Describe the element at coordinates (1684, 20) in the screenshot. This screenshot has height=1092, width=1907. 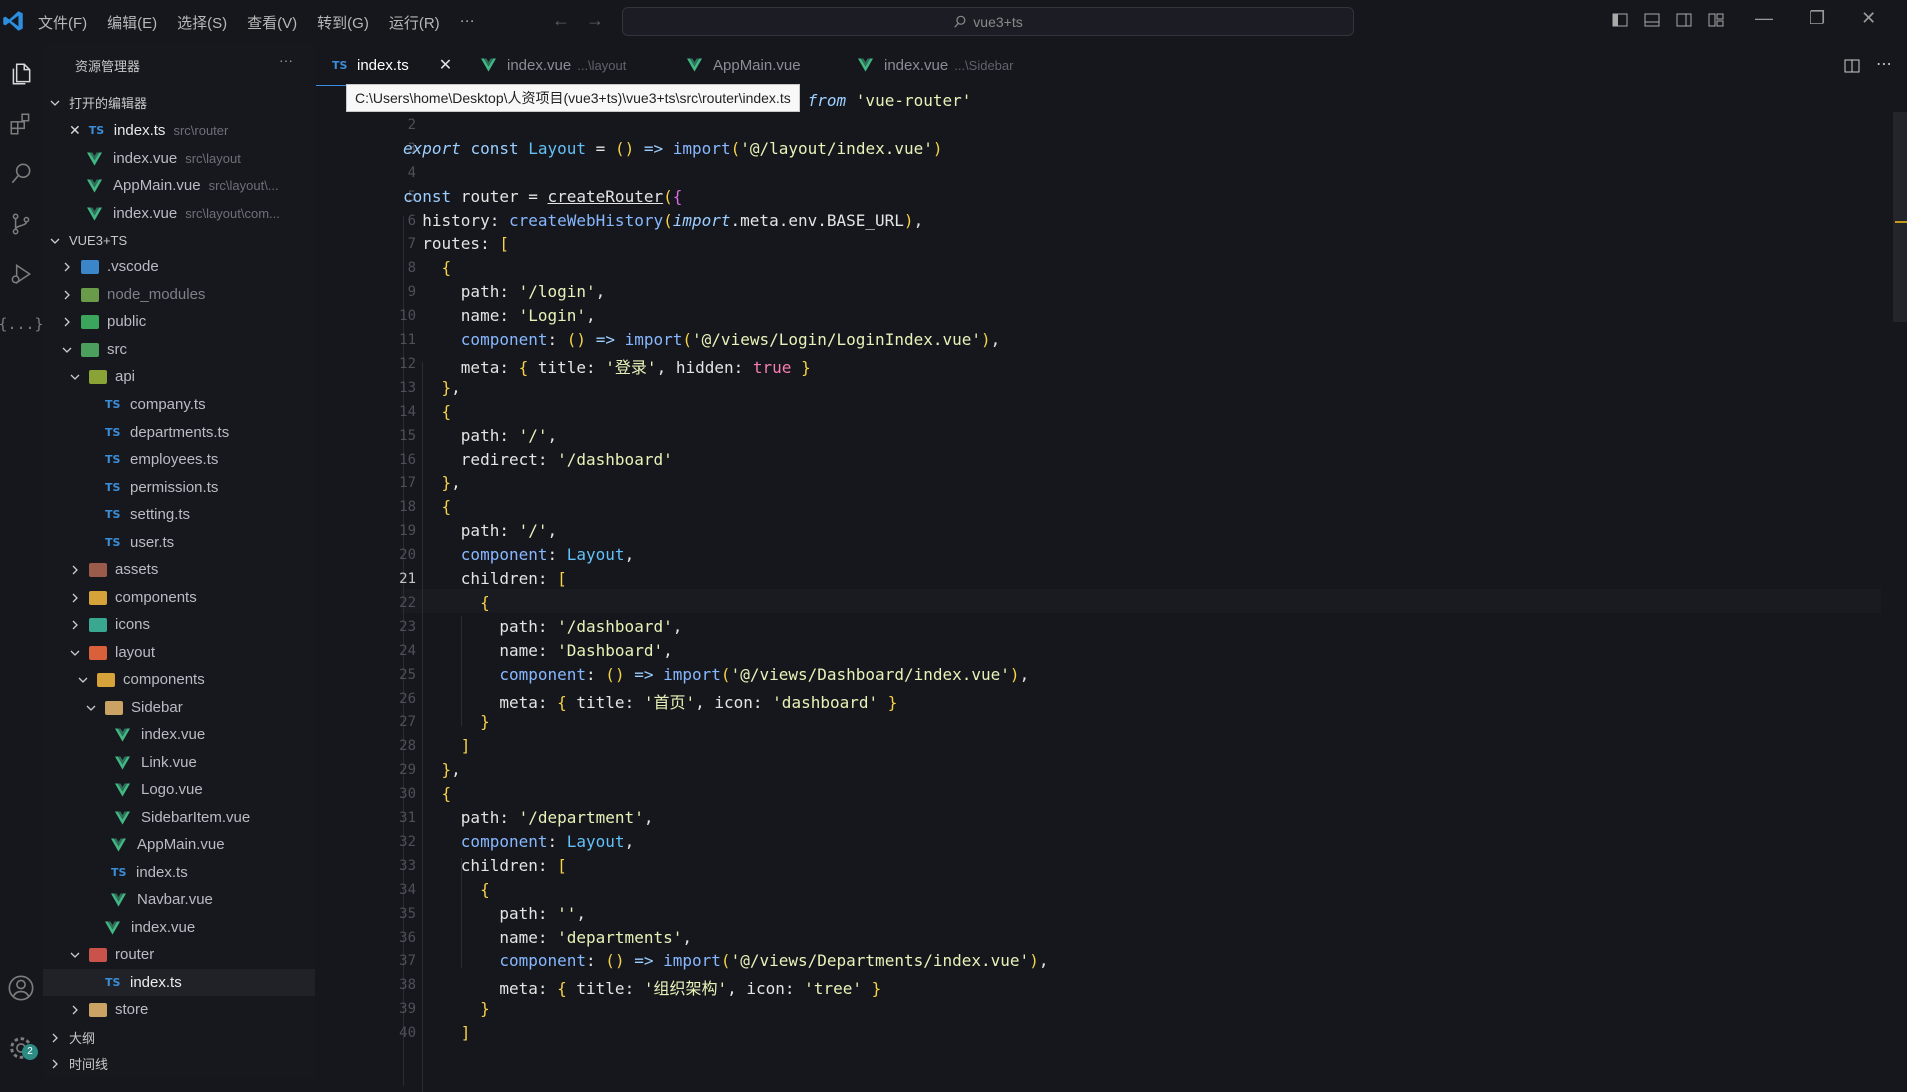
I see `toggle-secondary-sidebar-icon` at that location.